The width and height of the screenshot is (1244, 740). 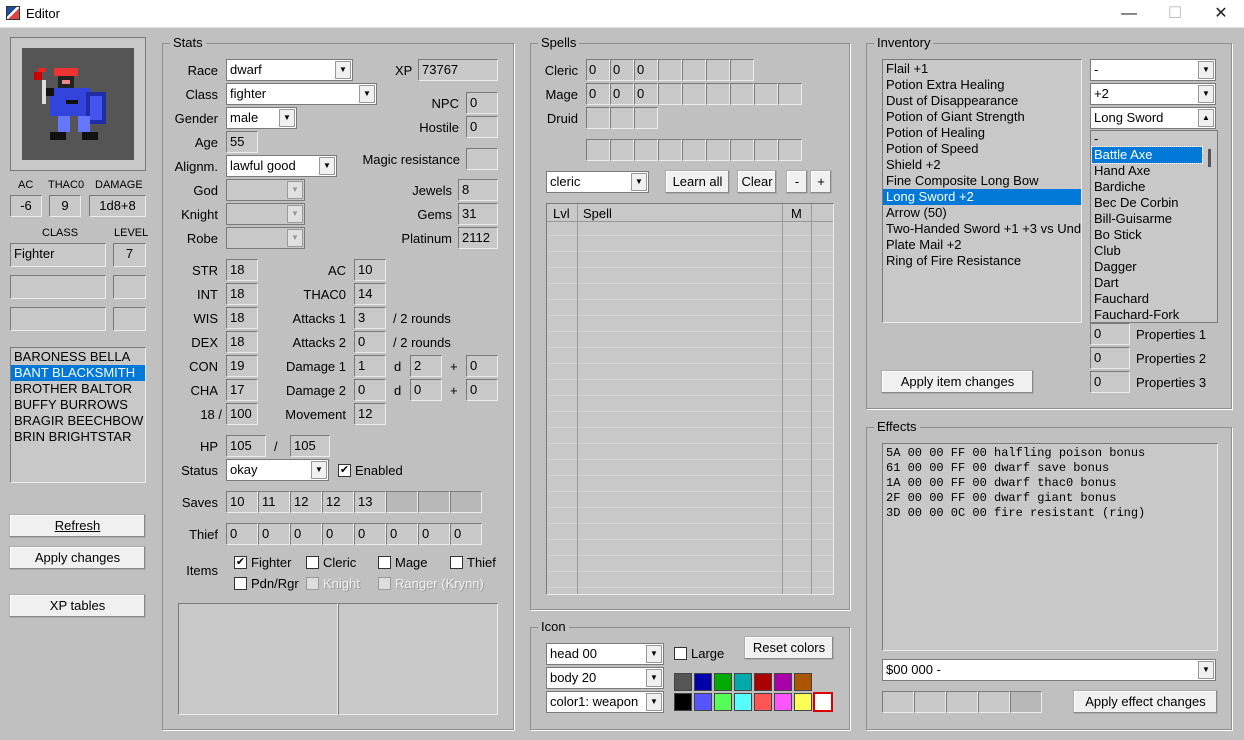 I want to click on race-select: dwarf ▼, so click(x=289, y=70).